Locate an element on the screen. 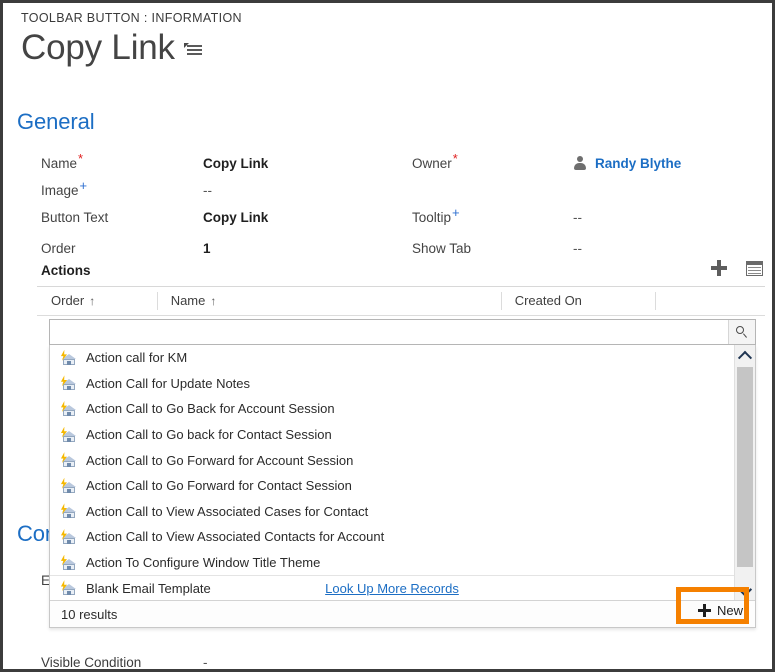  form-header: TOOLBAR BUTTON : INFORMATION Copy Link is located at coordinates (391, 40).